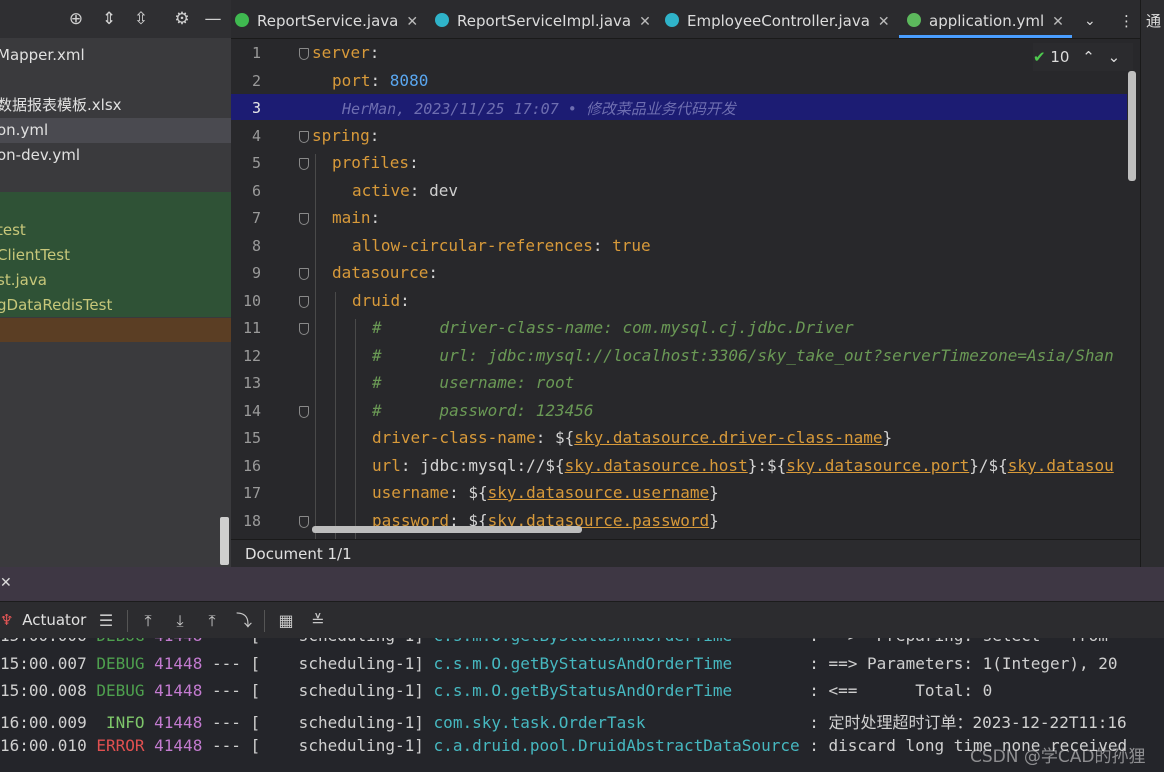 This screenshot has height=772, width=1164. I want to click on tree-item: Mapper.xml, so click(115, 55).